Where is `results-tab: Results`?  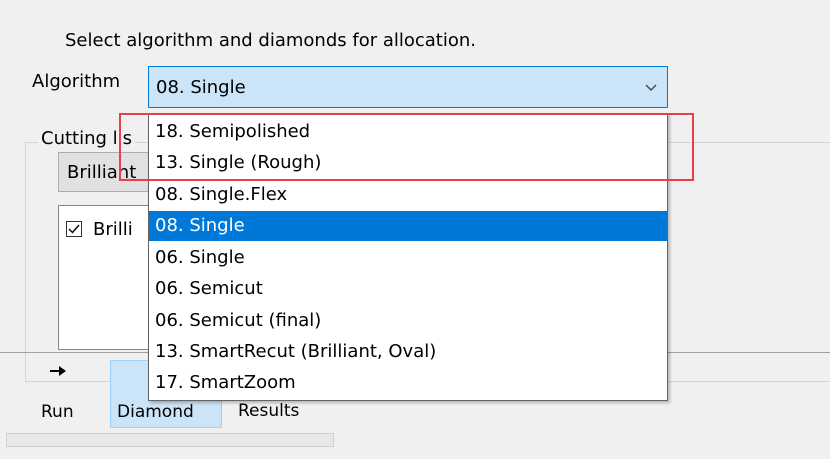
results-tab: Results is located at coordinates (268, 411).